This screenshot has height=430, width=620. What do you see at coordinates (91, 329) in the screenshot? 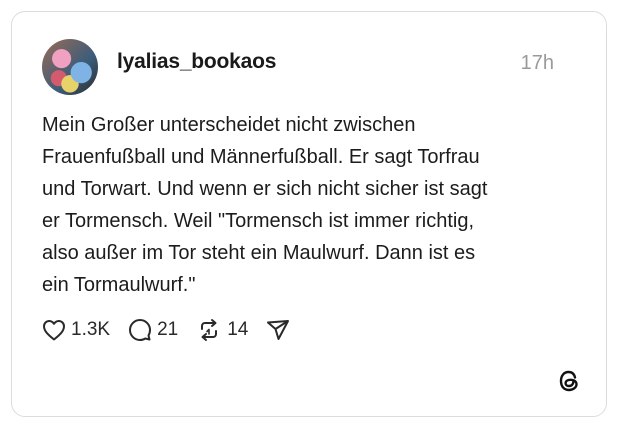
I see `like-count: 1.3K` at bounding box center [91, 329].